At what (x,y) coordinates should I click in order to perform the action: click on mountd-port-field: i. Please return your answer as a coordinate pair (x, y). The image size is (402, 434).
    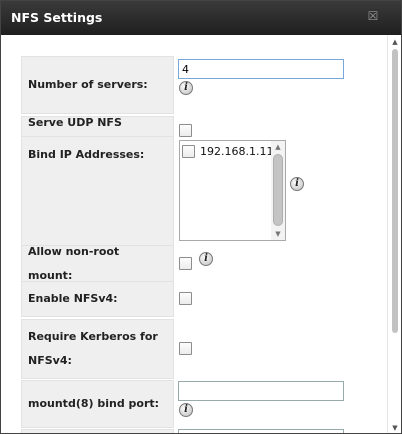
    Looking at the image, I should click on (282, 404).